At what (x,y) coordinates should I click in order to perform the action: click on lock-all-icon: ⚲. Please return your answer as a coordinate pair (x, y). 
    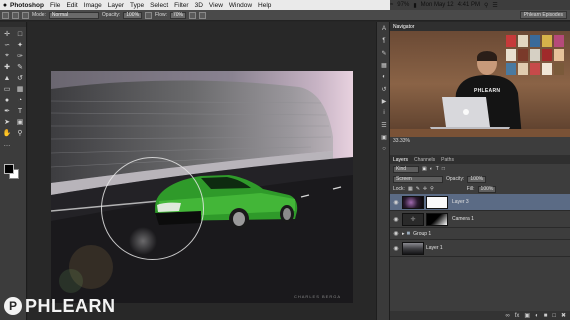
    Looking at the image, I should click on (432, 189).